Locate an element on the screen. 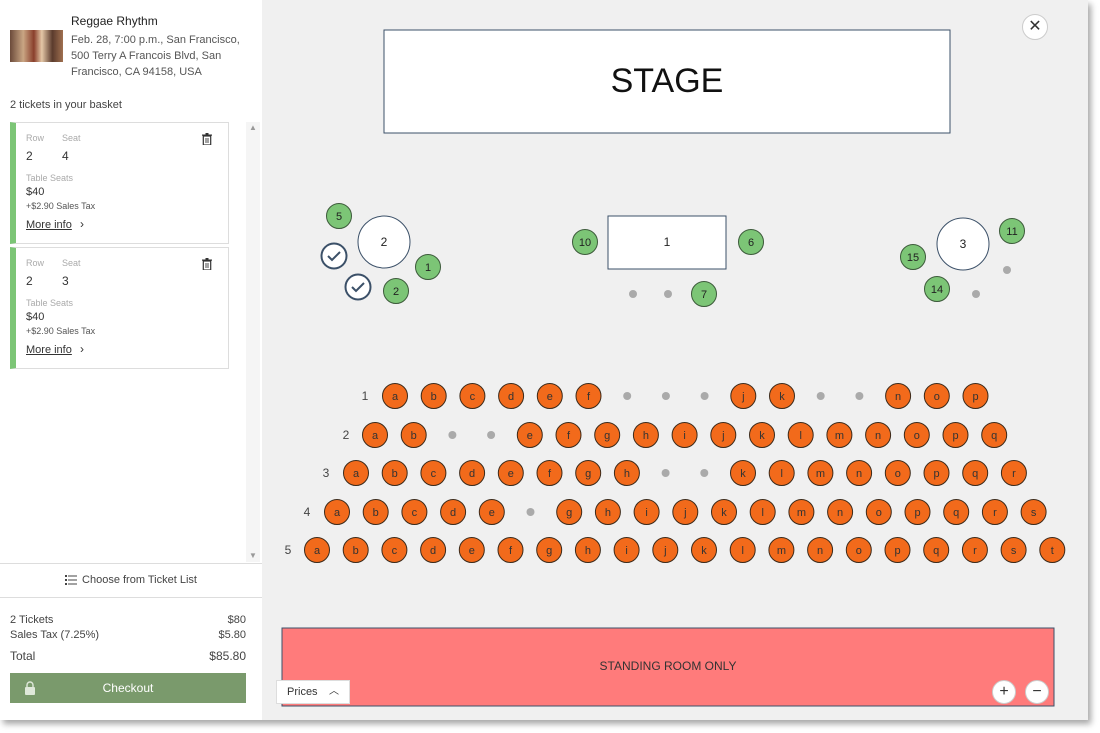 The height and width of the screenshot is (733, 1100). close-icon: ✕ is located at coordinates (1035, 27).